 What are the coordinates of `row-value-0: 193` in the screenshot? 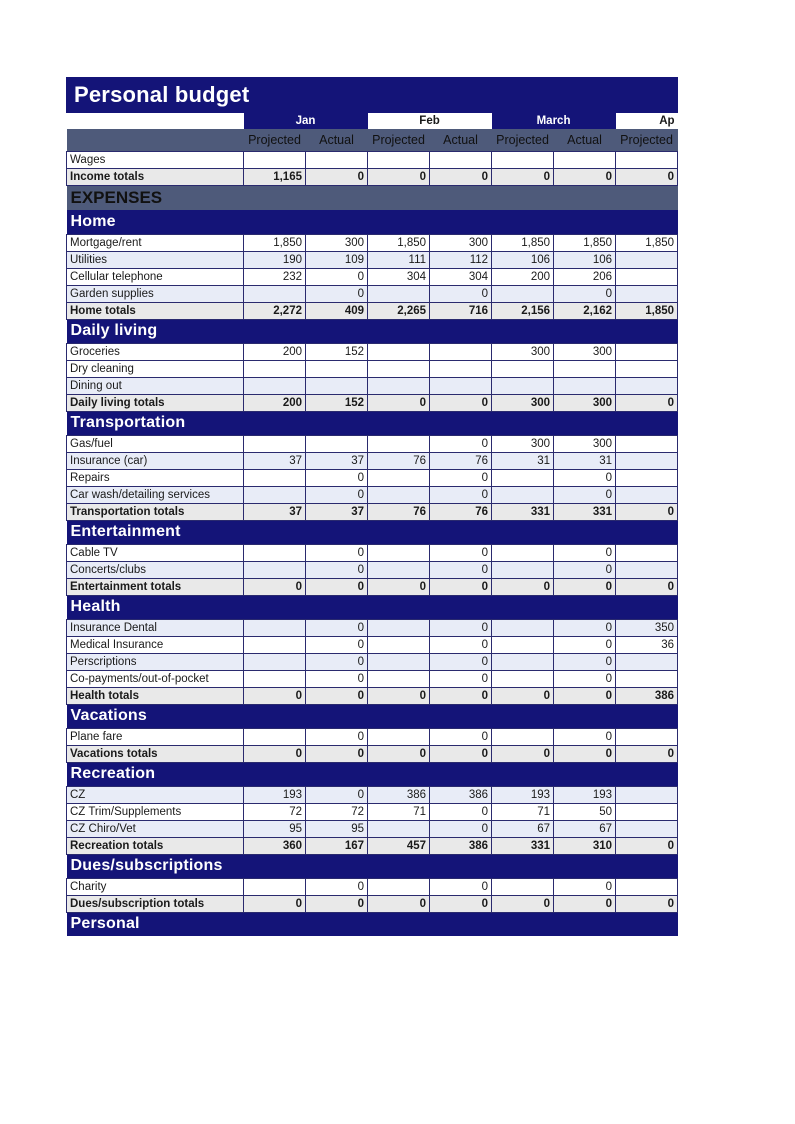 It's located at (274, 794).